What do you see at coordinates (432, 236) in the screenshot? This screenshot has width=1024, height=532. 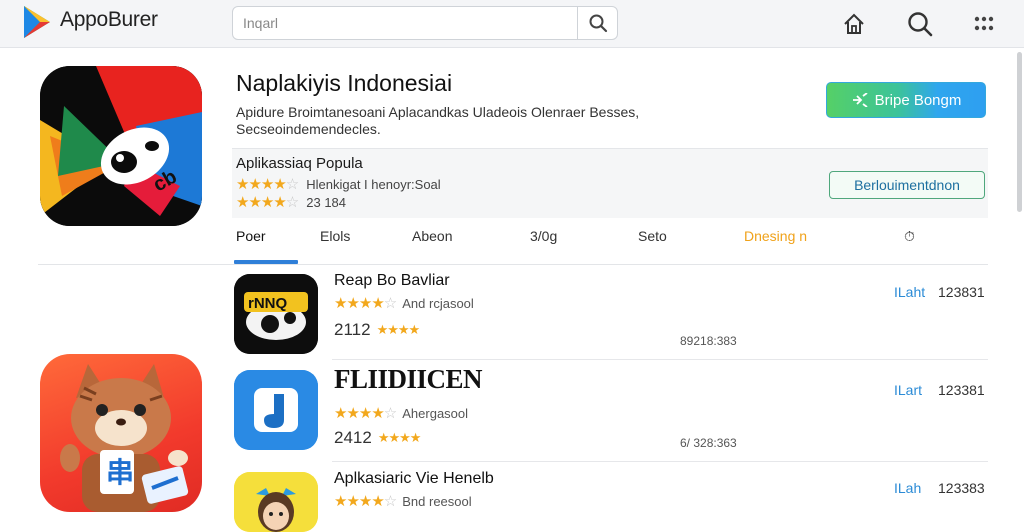 I see `tab-2: Abeon` at bounding box center [432, 236].